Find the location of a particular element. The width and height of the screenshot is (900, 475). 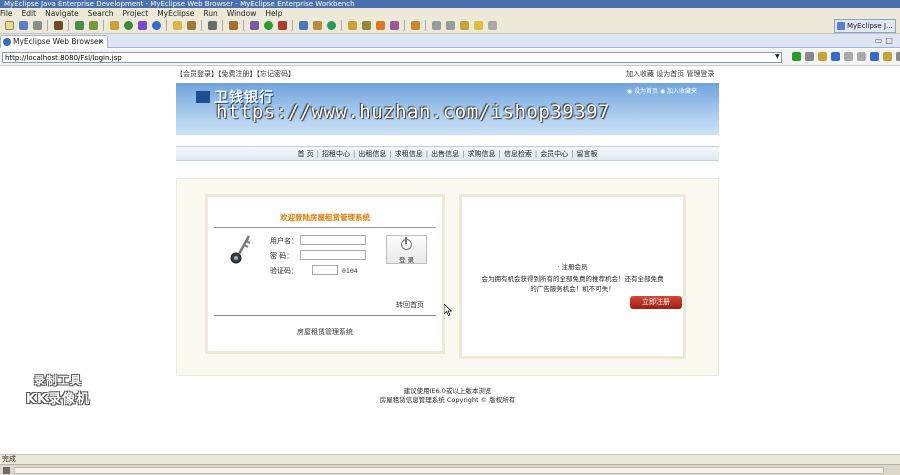

captcha-input is located at coordinates (325, 270).